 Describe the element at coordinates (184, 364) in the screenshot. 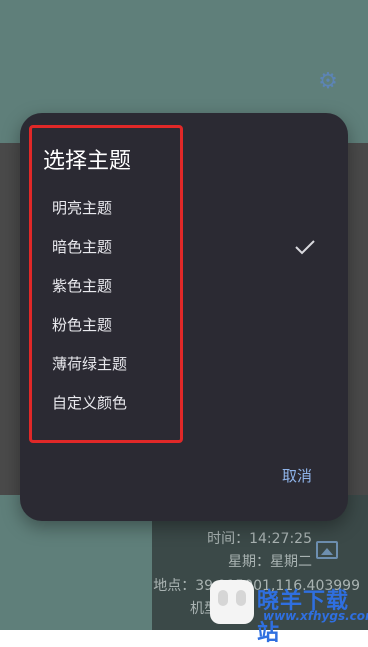

I see `theme-option-mint: 薄荷绿主题` at that location.